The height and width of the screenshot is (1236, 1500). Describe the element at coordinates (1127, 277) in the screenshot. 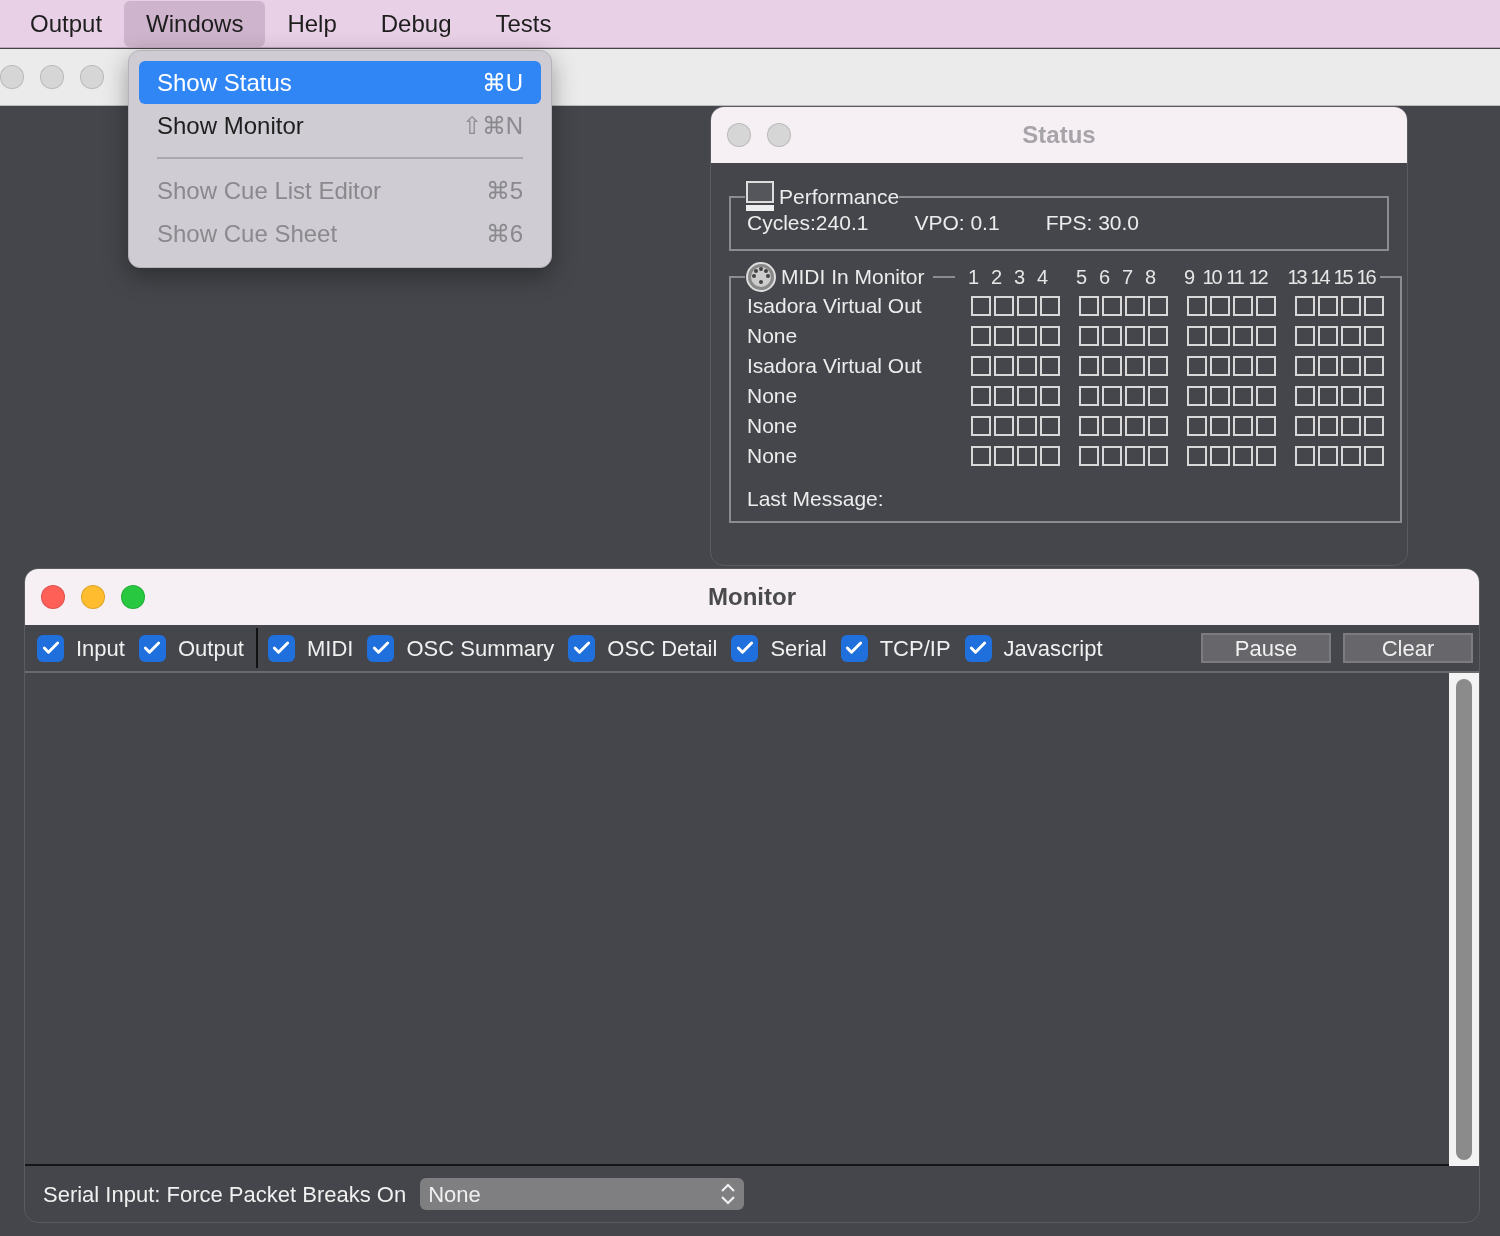

I see `channel-number: 7` at that location.